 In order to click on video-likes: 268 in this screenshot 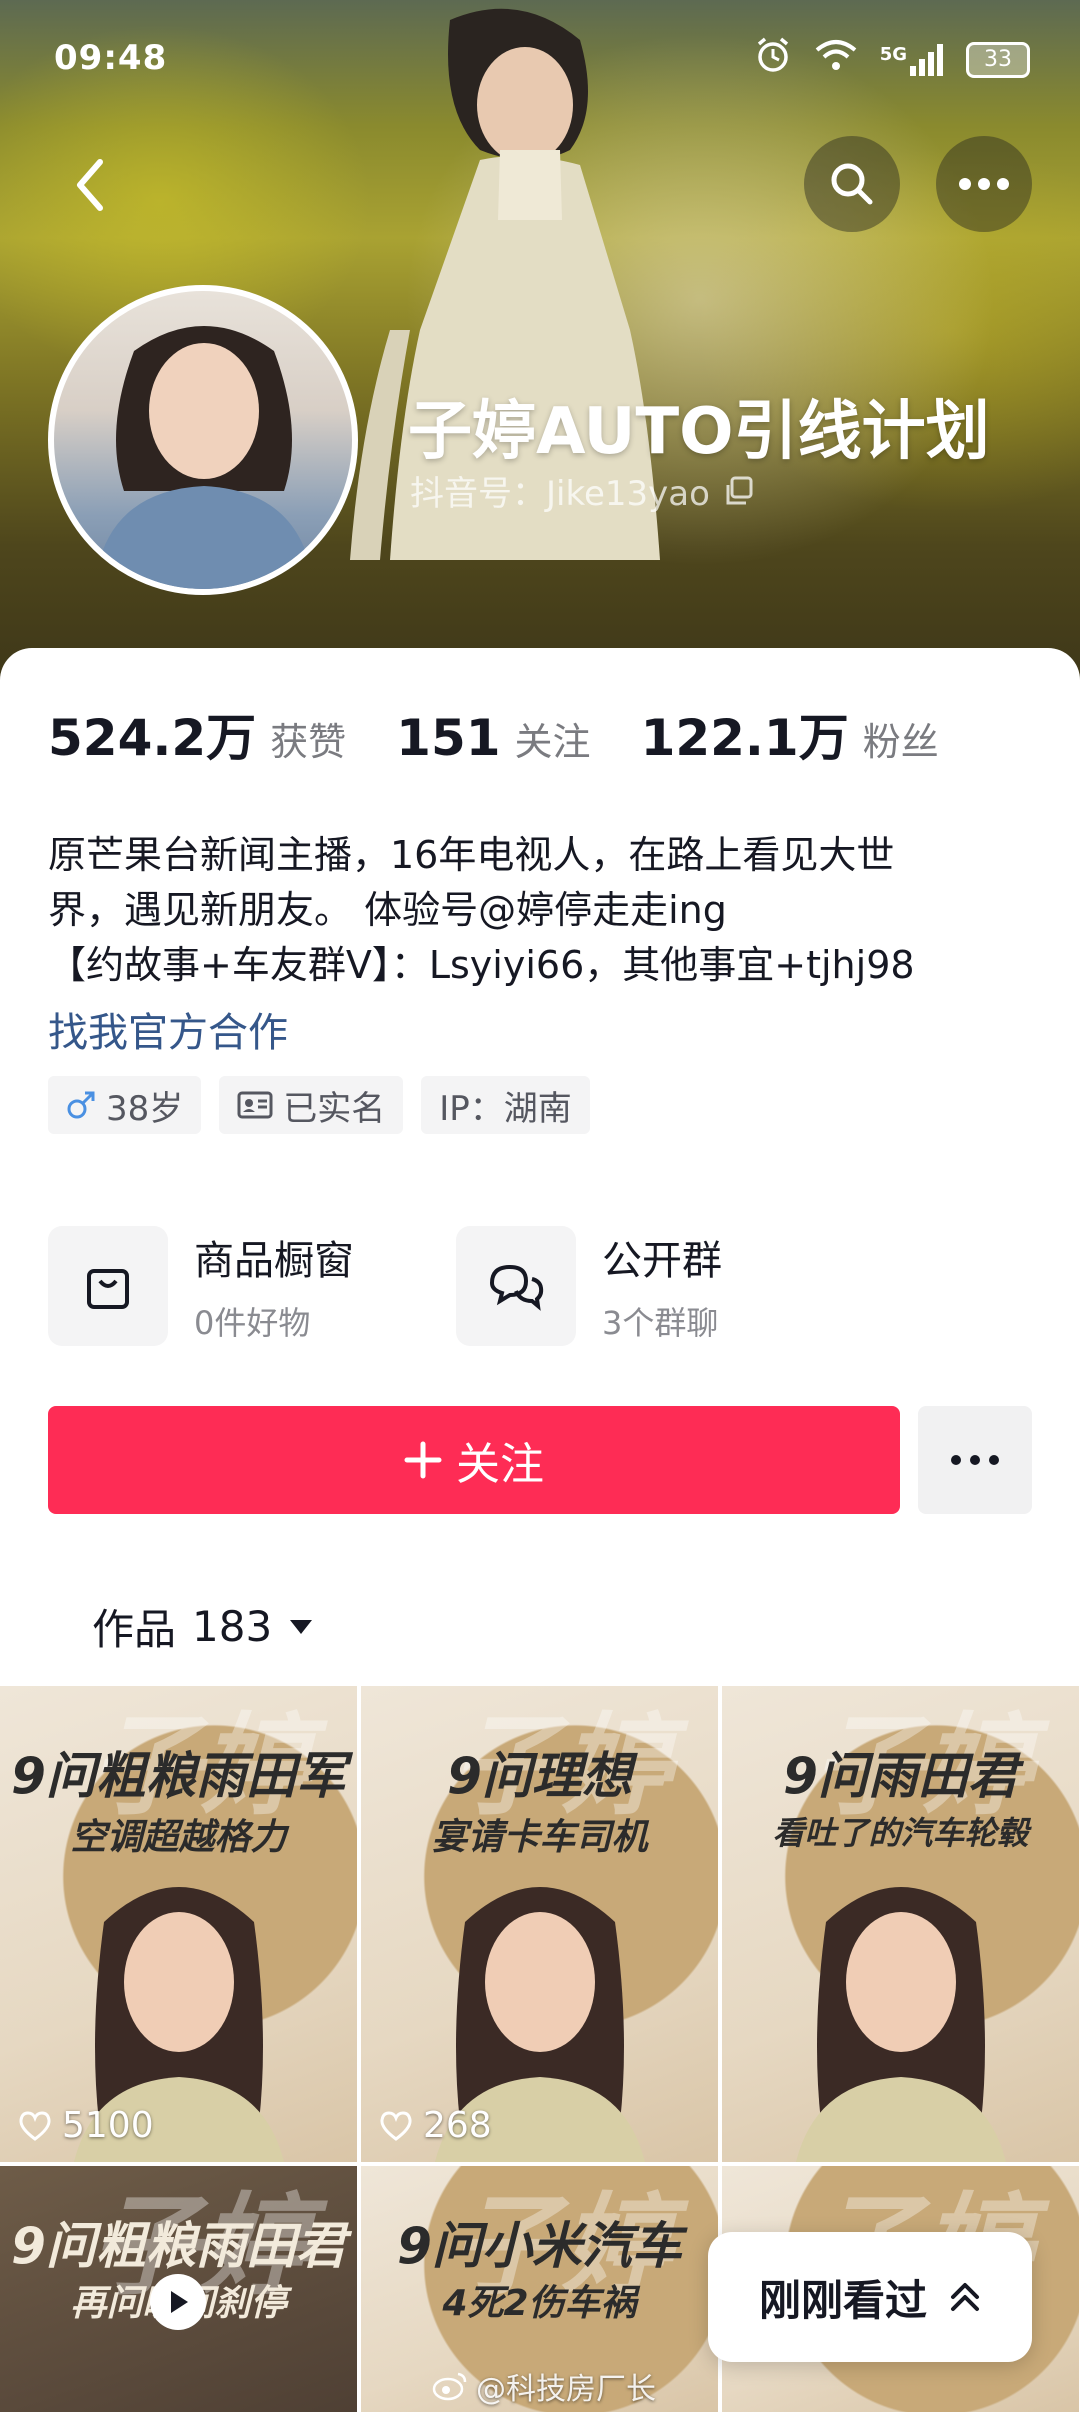, I will do `click(435, 2125)`.